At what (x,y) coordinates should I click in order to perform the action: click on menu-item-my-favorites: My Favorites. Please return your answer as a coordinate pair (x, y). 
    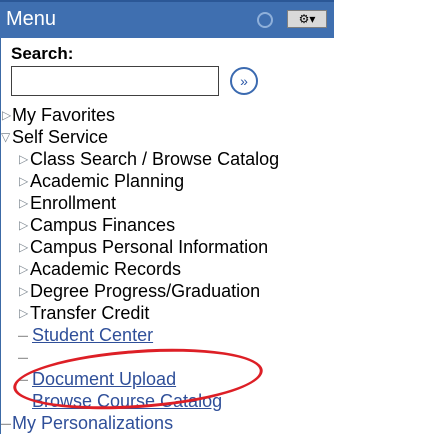
    Looking at the image, I should click on (63, 115).